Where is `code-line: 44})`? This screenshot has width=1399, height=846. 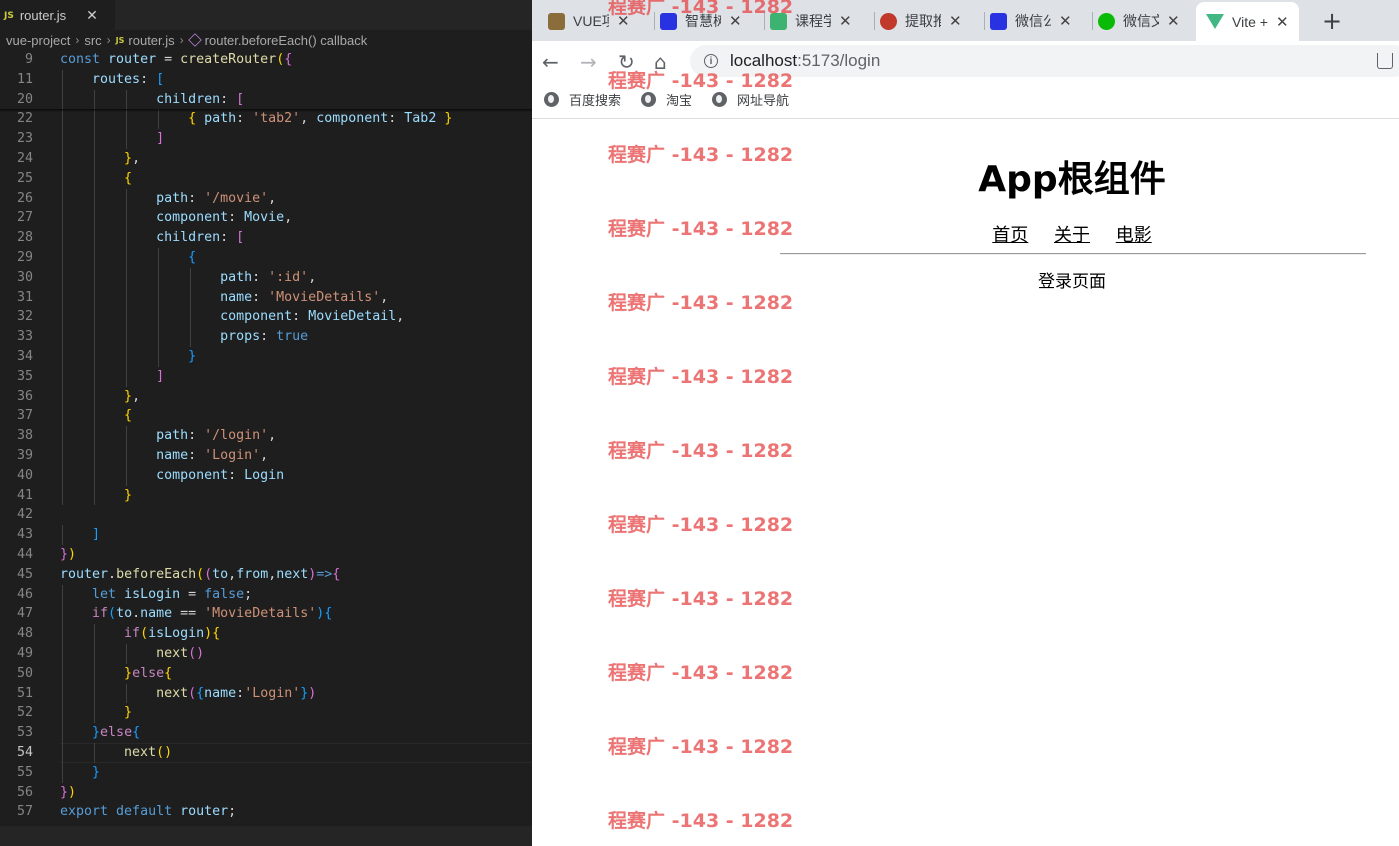
code-line: 44}) is located at coordinates (266, 555).